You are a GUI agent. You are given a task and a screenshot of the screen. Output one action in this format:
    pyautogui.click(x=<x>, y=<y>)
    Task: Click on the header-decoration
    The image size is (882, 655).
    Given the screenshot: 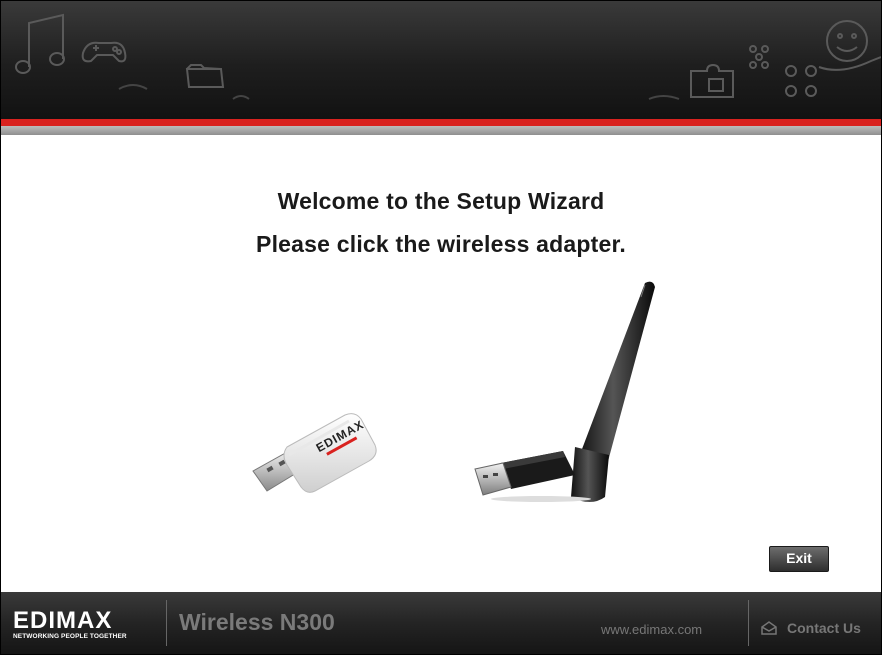 What is the action you would take?
    pyautogui.click(x=448, y=56)
    